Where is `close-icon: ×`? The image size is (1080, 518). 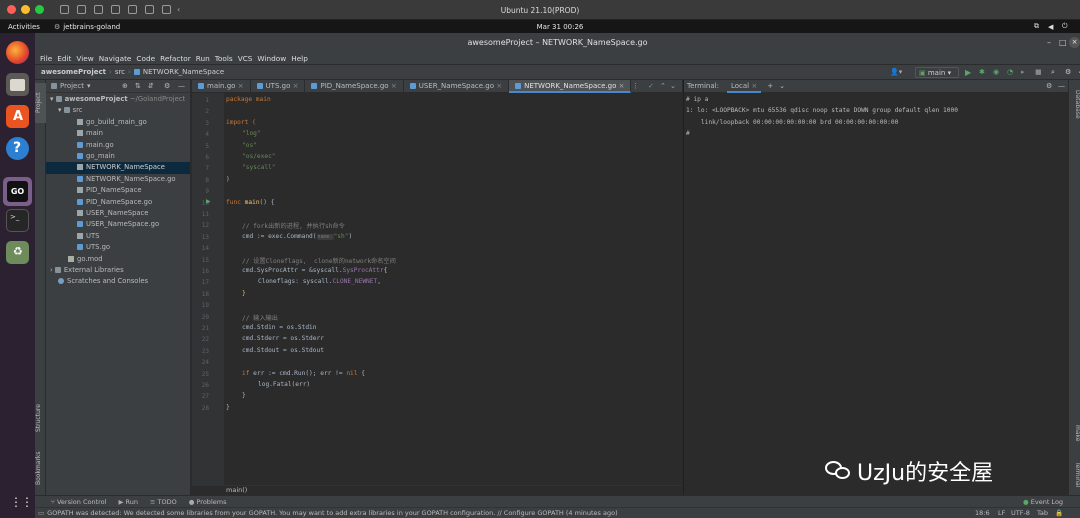 close-icon: × is located at coordinates (1074, 42).